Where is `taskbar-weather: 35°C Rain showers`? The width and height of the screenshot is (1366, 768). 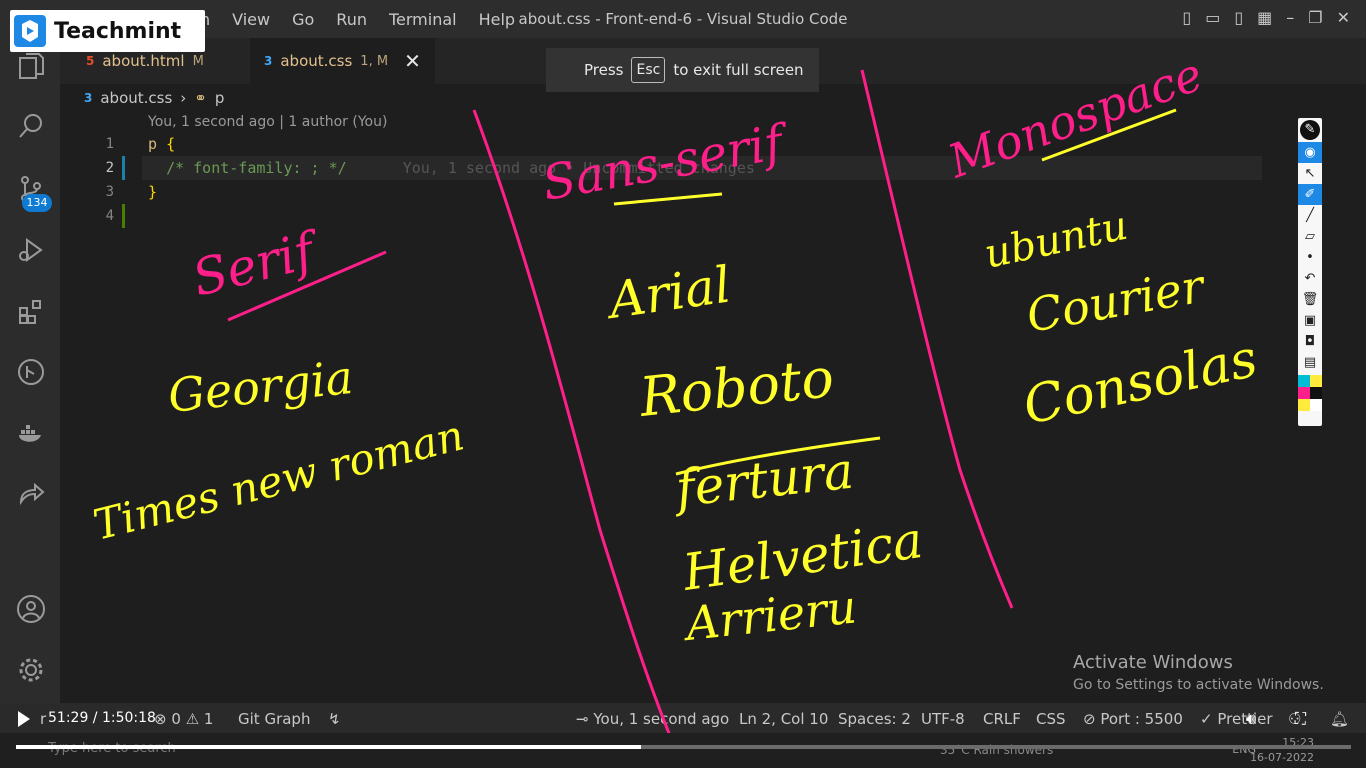 taskbar-weather: 35°C Rain showers is located at coordinates (996, 750).